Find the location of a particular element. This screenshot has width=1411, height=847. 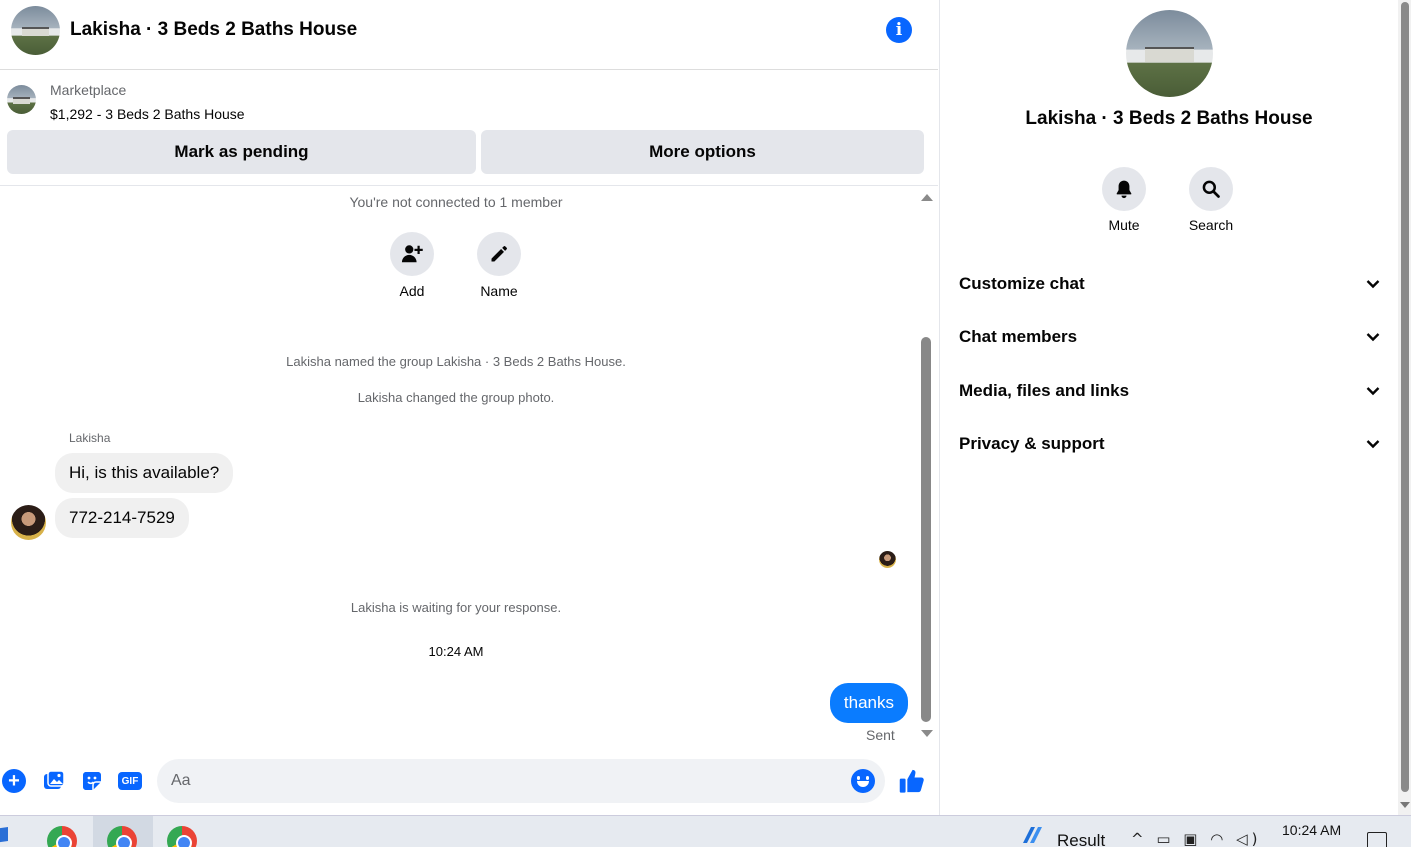

add-member-label: Add is located at coordinates (412, 291).